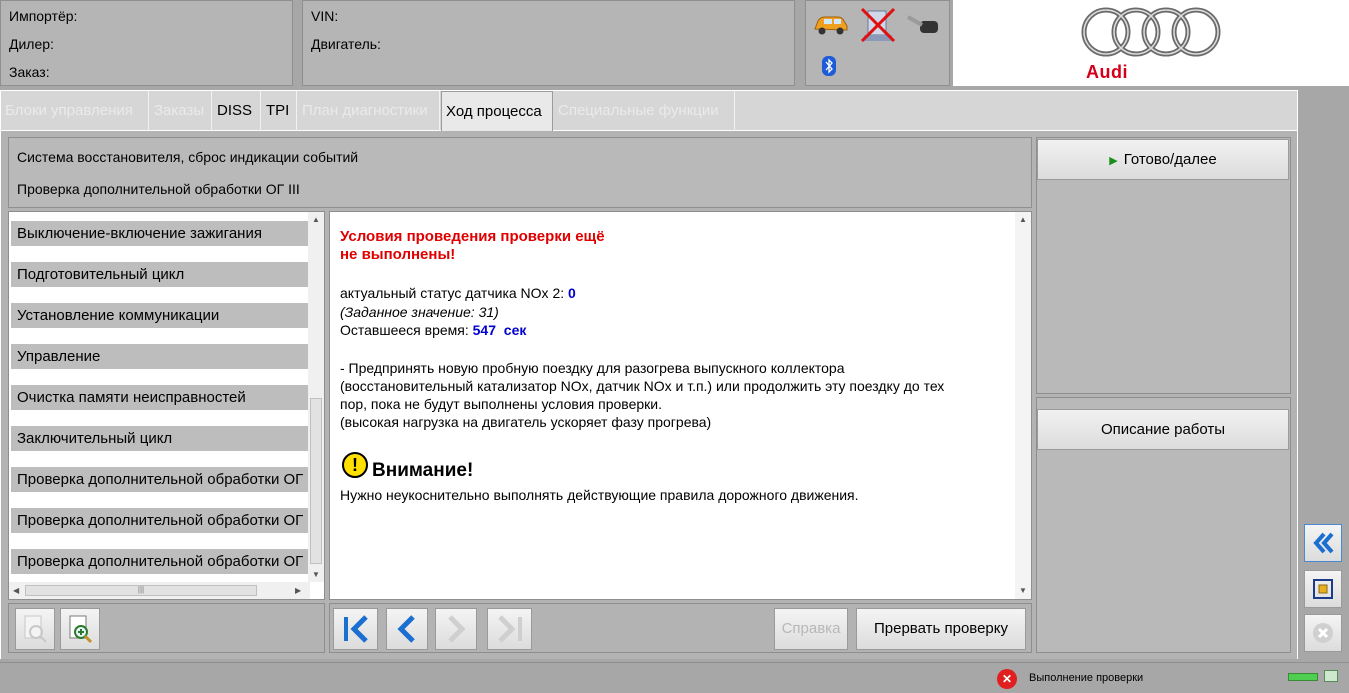  I want to click on tab-diagnostic-plan: План диагностики, so click(369, 111).